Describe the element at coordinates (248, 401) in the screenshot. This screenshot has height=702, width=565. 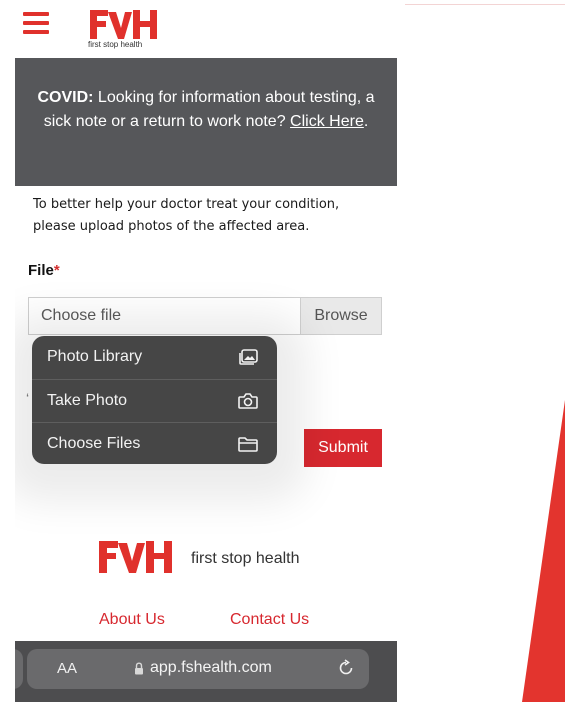
I see `camera-icon` at that location.